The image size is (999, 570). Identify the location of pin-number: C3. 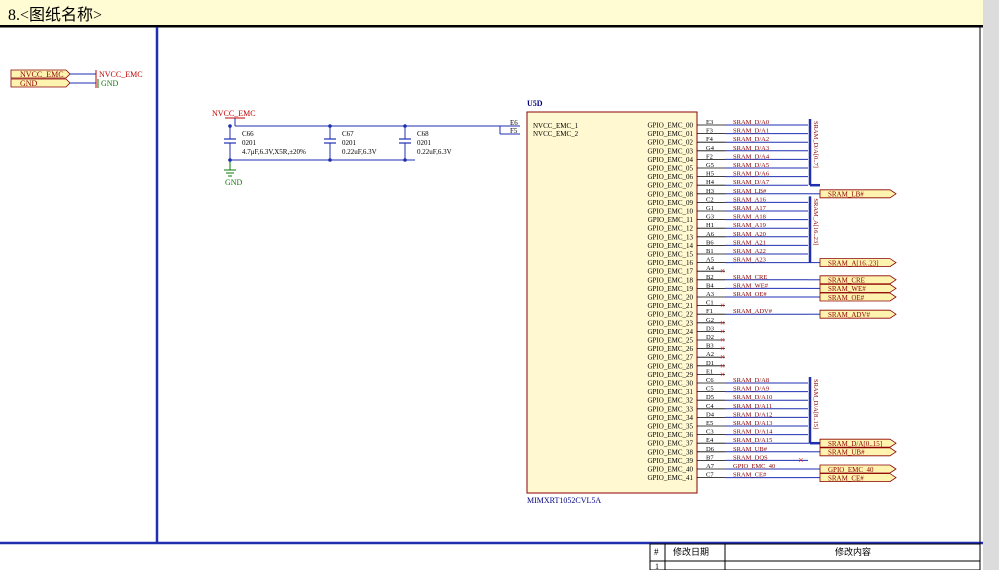
(710, 432).